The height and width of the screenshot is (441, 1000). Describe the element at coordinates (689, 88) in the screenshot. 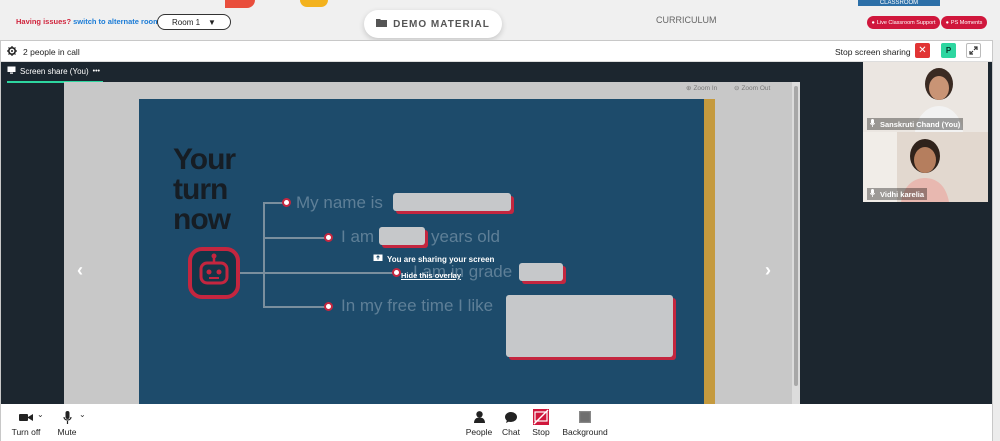

I see `zoom-in-icon: ⊕` at that location.